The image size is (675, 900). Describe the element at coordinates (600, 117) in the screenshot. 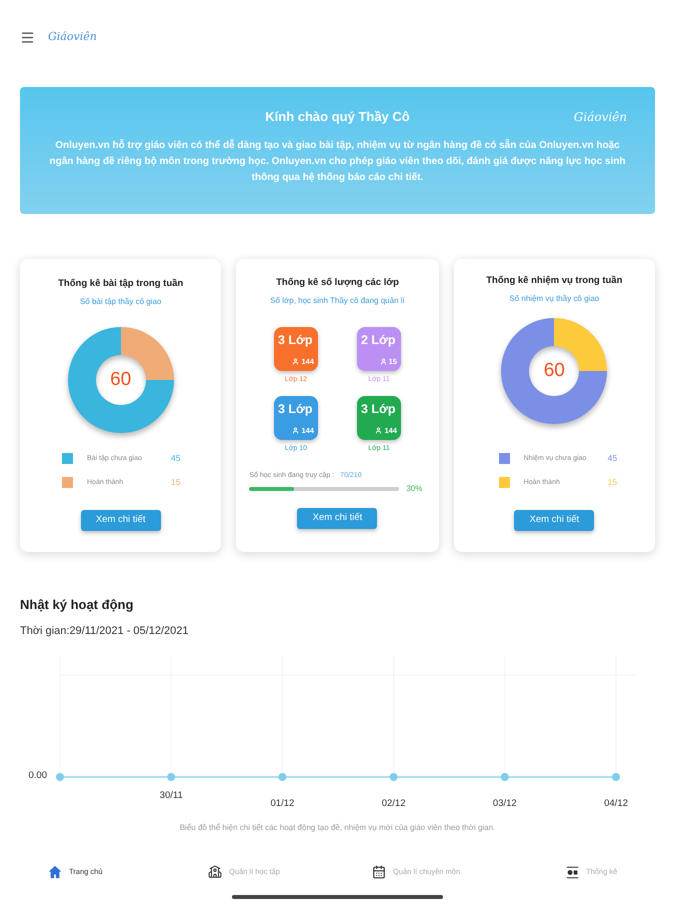

I see `banner-logo: Giáoviên` at that location.